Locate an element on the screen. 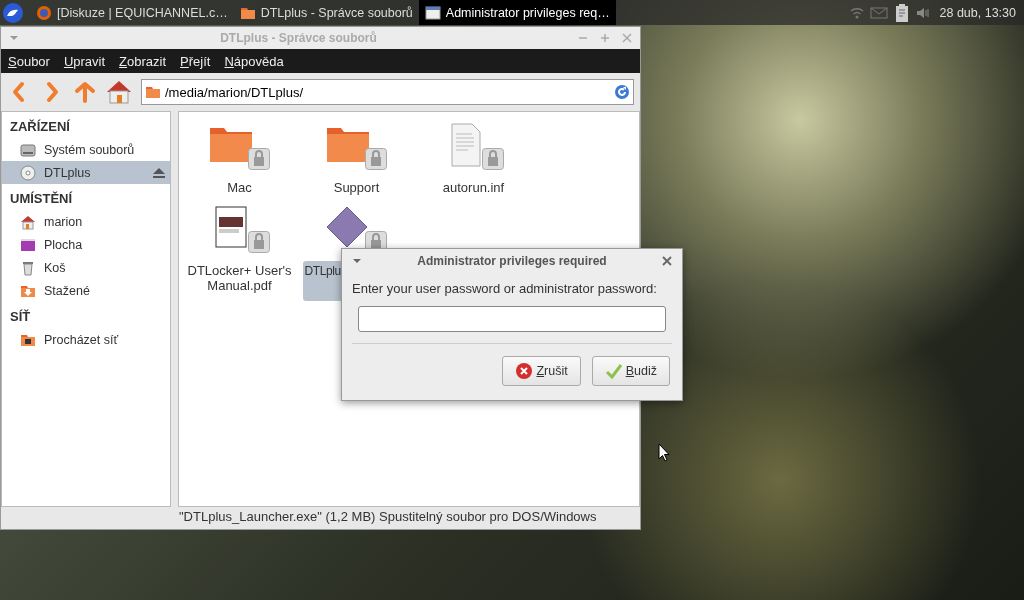  hard-drive-icon is located at coordinates (28, 149).